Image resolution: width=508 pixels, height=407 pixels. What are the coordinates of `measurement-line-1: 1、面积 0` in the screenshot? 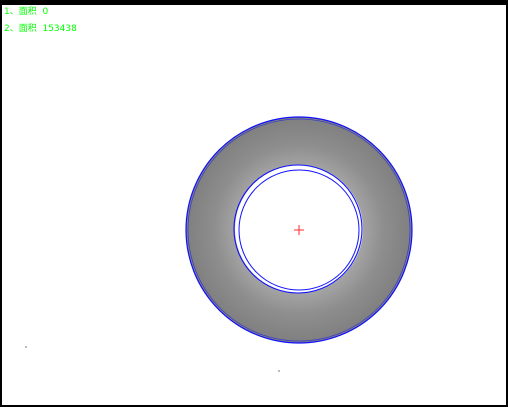 It's located at (26, 12).